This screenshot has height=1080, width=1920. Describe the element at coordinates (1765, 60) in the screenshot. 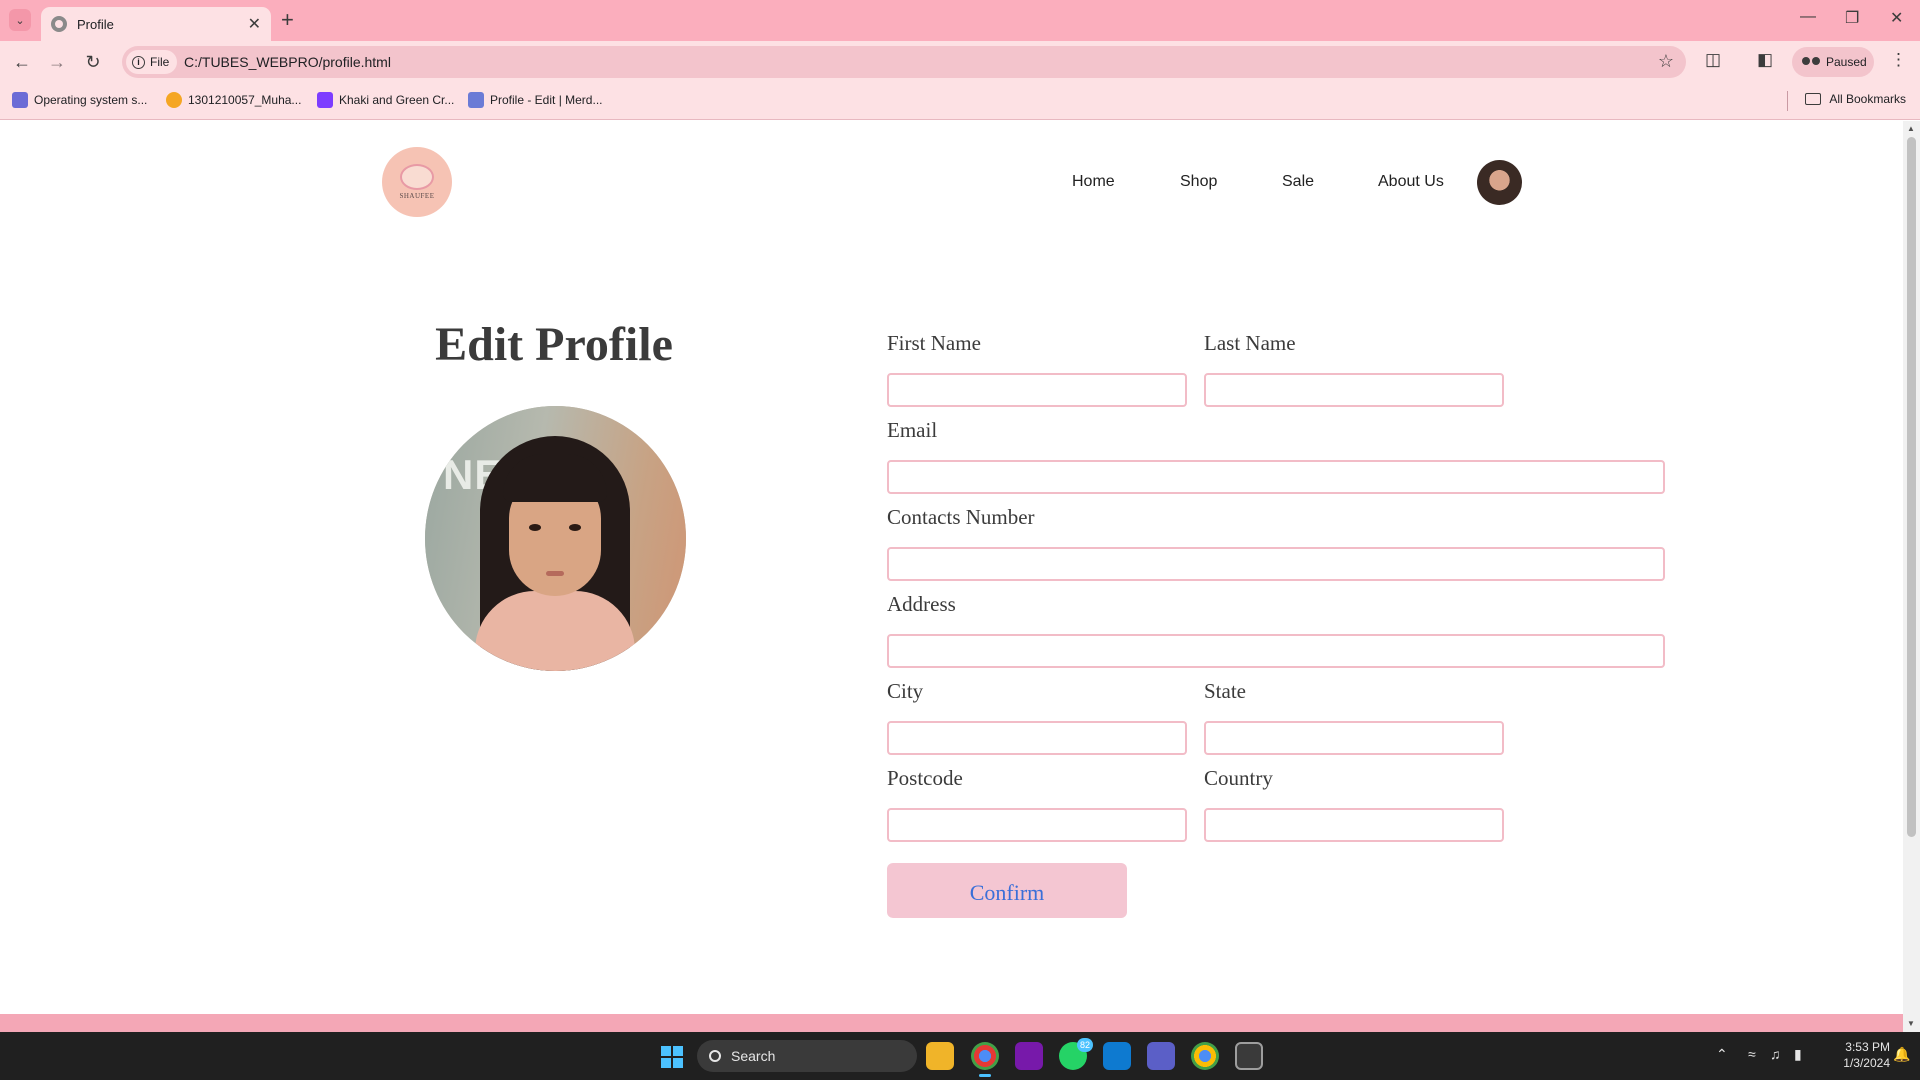

I see `side-panel-icon: ◧` at that location.